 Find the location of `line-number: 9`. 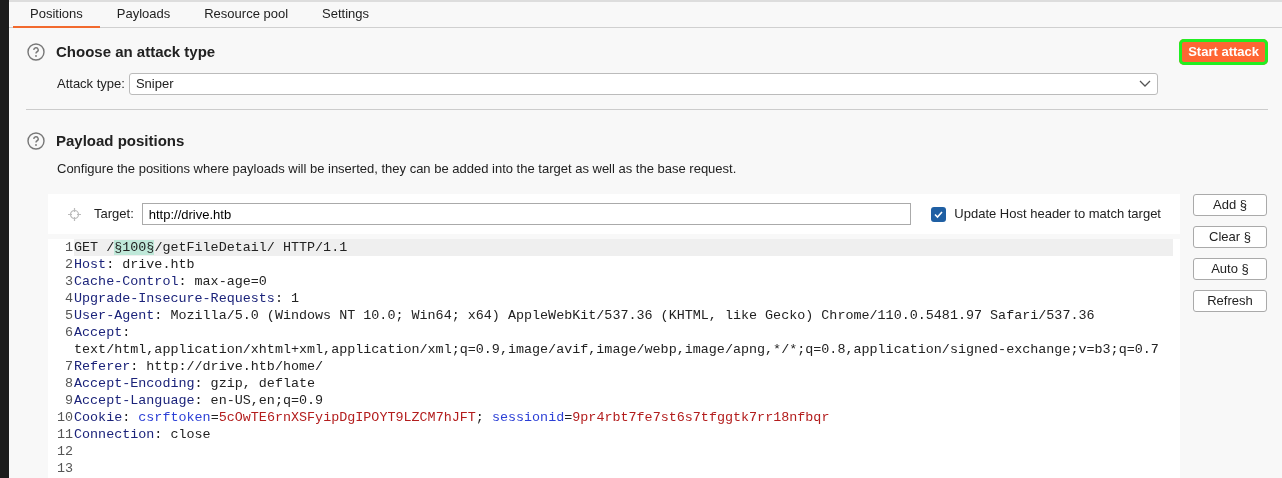

line-number: 9 is located at coordinates (68, 400).